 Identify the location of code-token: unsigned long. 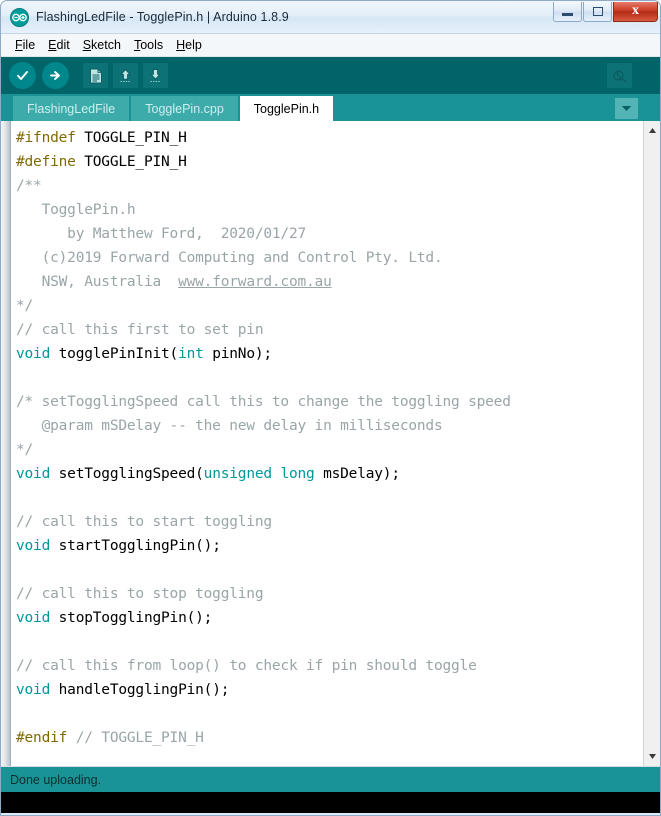
(259, 474).